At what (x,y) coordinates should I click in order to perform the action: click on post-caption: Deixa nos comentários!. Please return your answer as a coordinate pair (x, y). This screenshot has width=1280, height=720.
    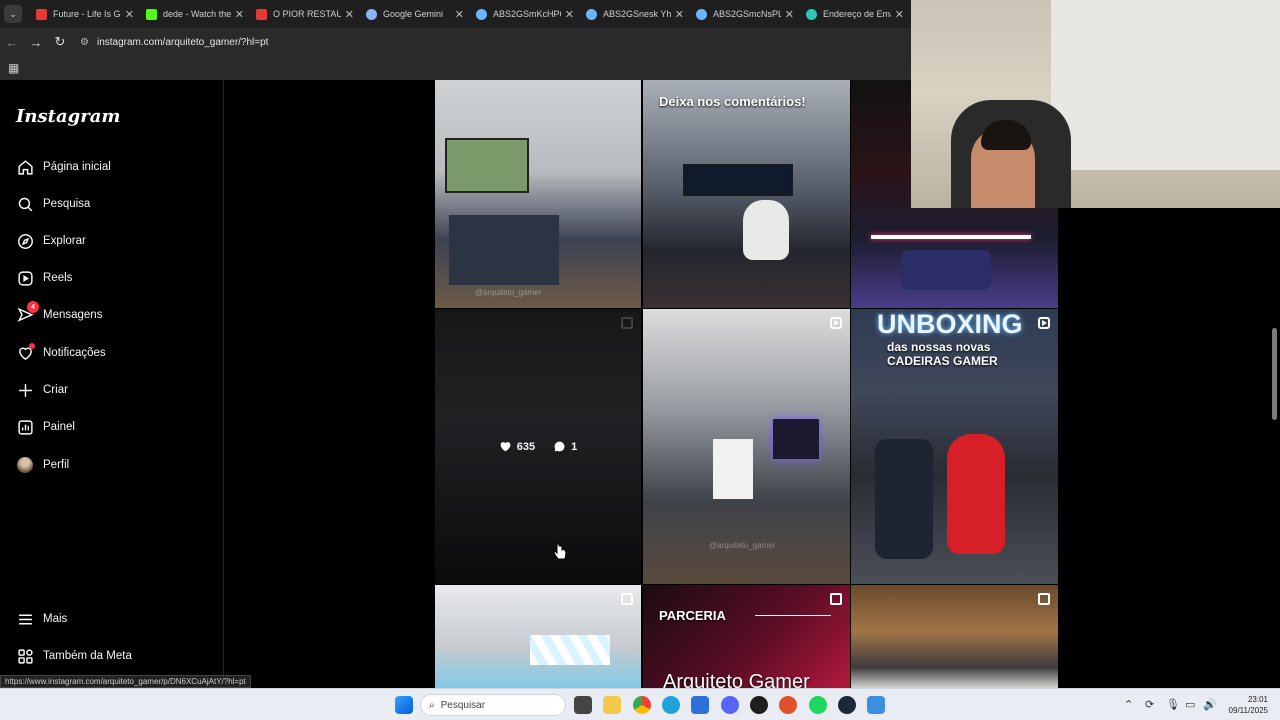
    Looking at the image, I should click on (732, 101).